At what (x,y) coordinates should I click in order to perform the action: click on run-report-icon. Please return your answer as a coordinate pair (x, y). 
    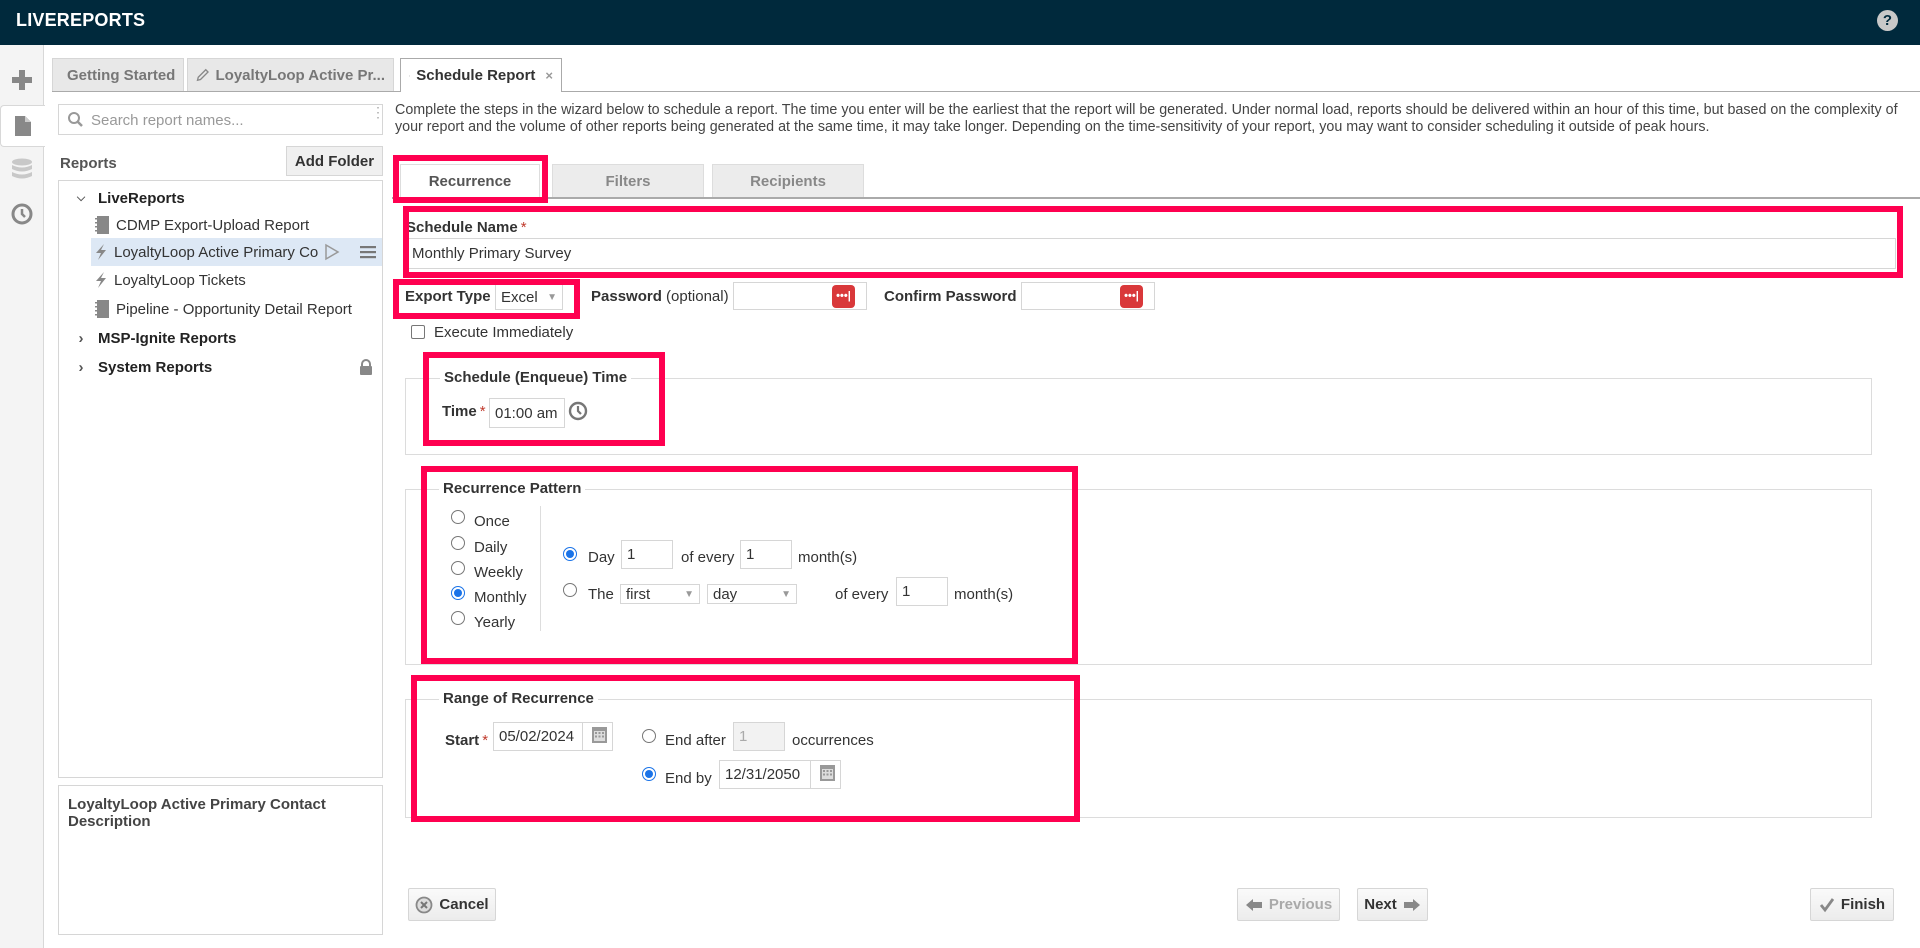
    Looking at the image, I should click on (332, 252).